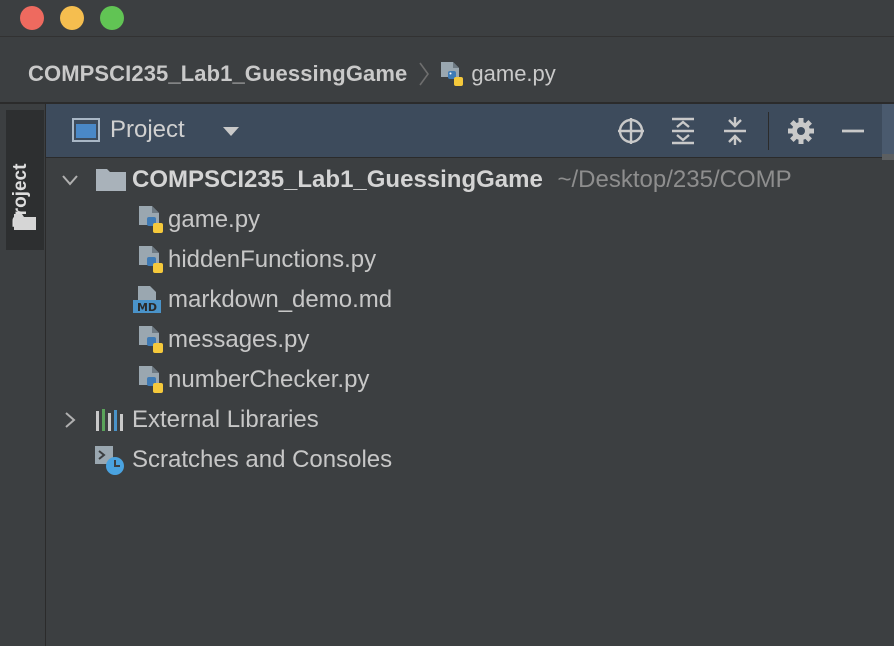 This screenshot has height=646, width=894. I want to click on minimize-window-button, so click(72, 18).